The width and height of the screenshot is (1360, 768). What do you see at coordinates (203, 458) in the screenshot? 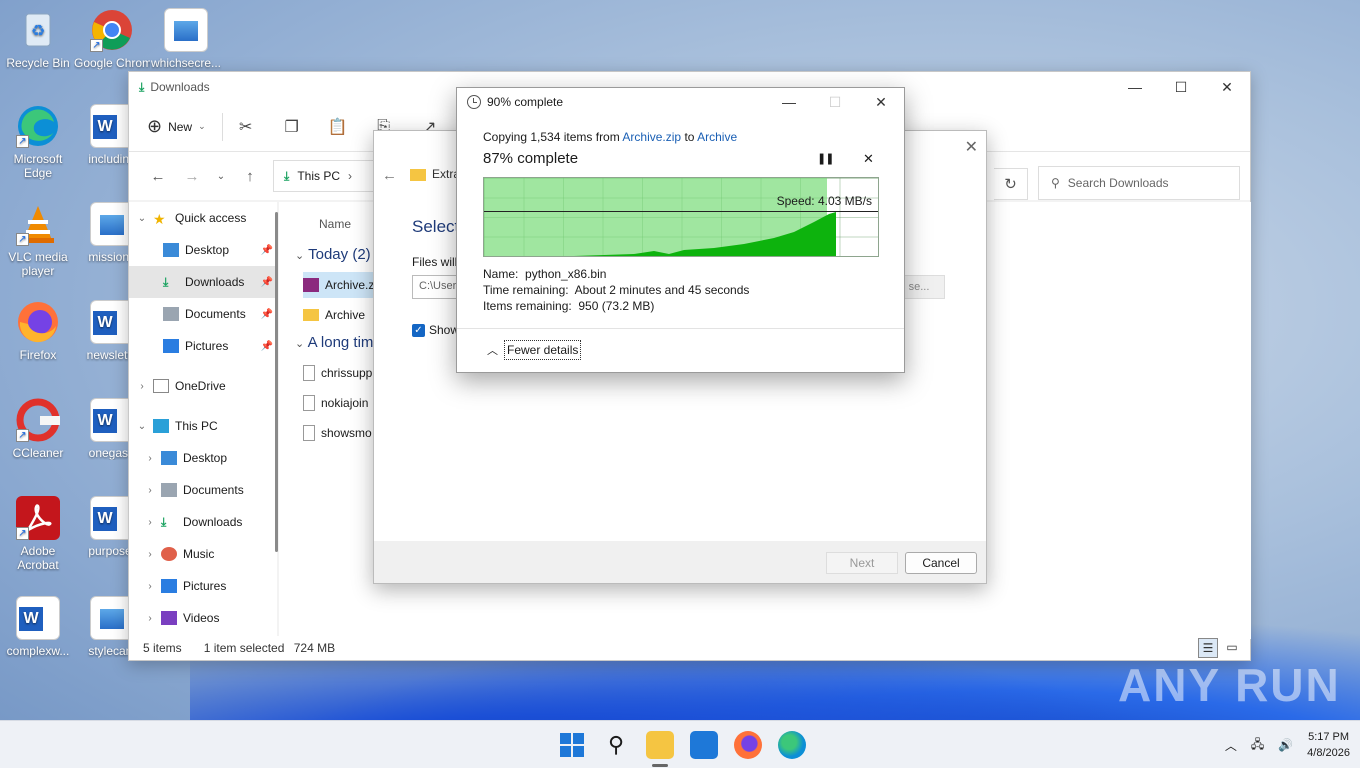
I see `nav-desktop: › Desktop` at bounding box center [203, 458].